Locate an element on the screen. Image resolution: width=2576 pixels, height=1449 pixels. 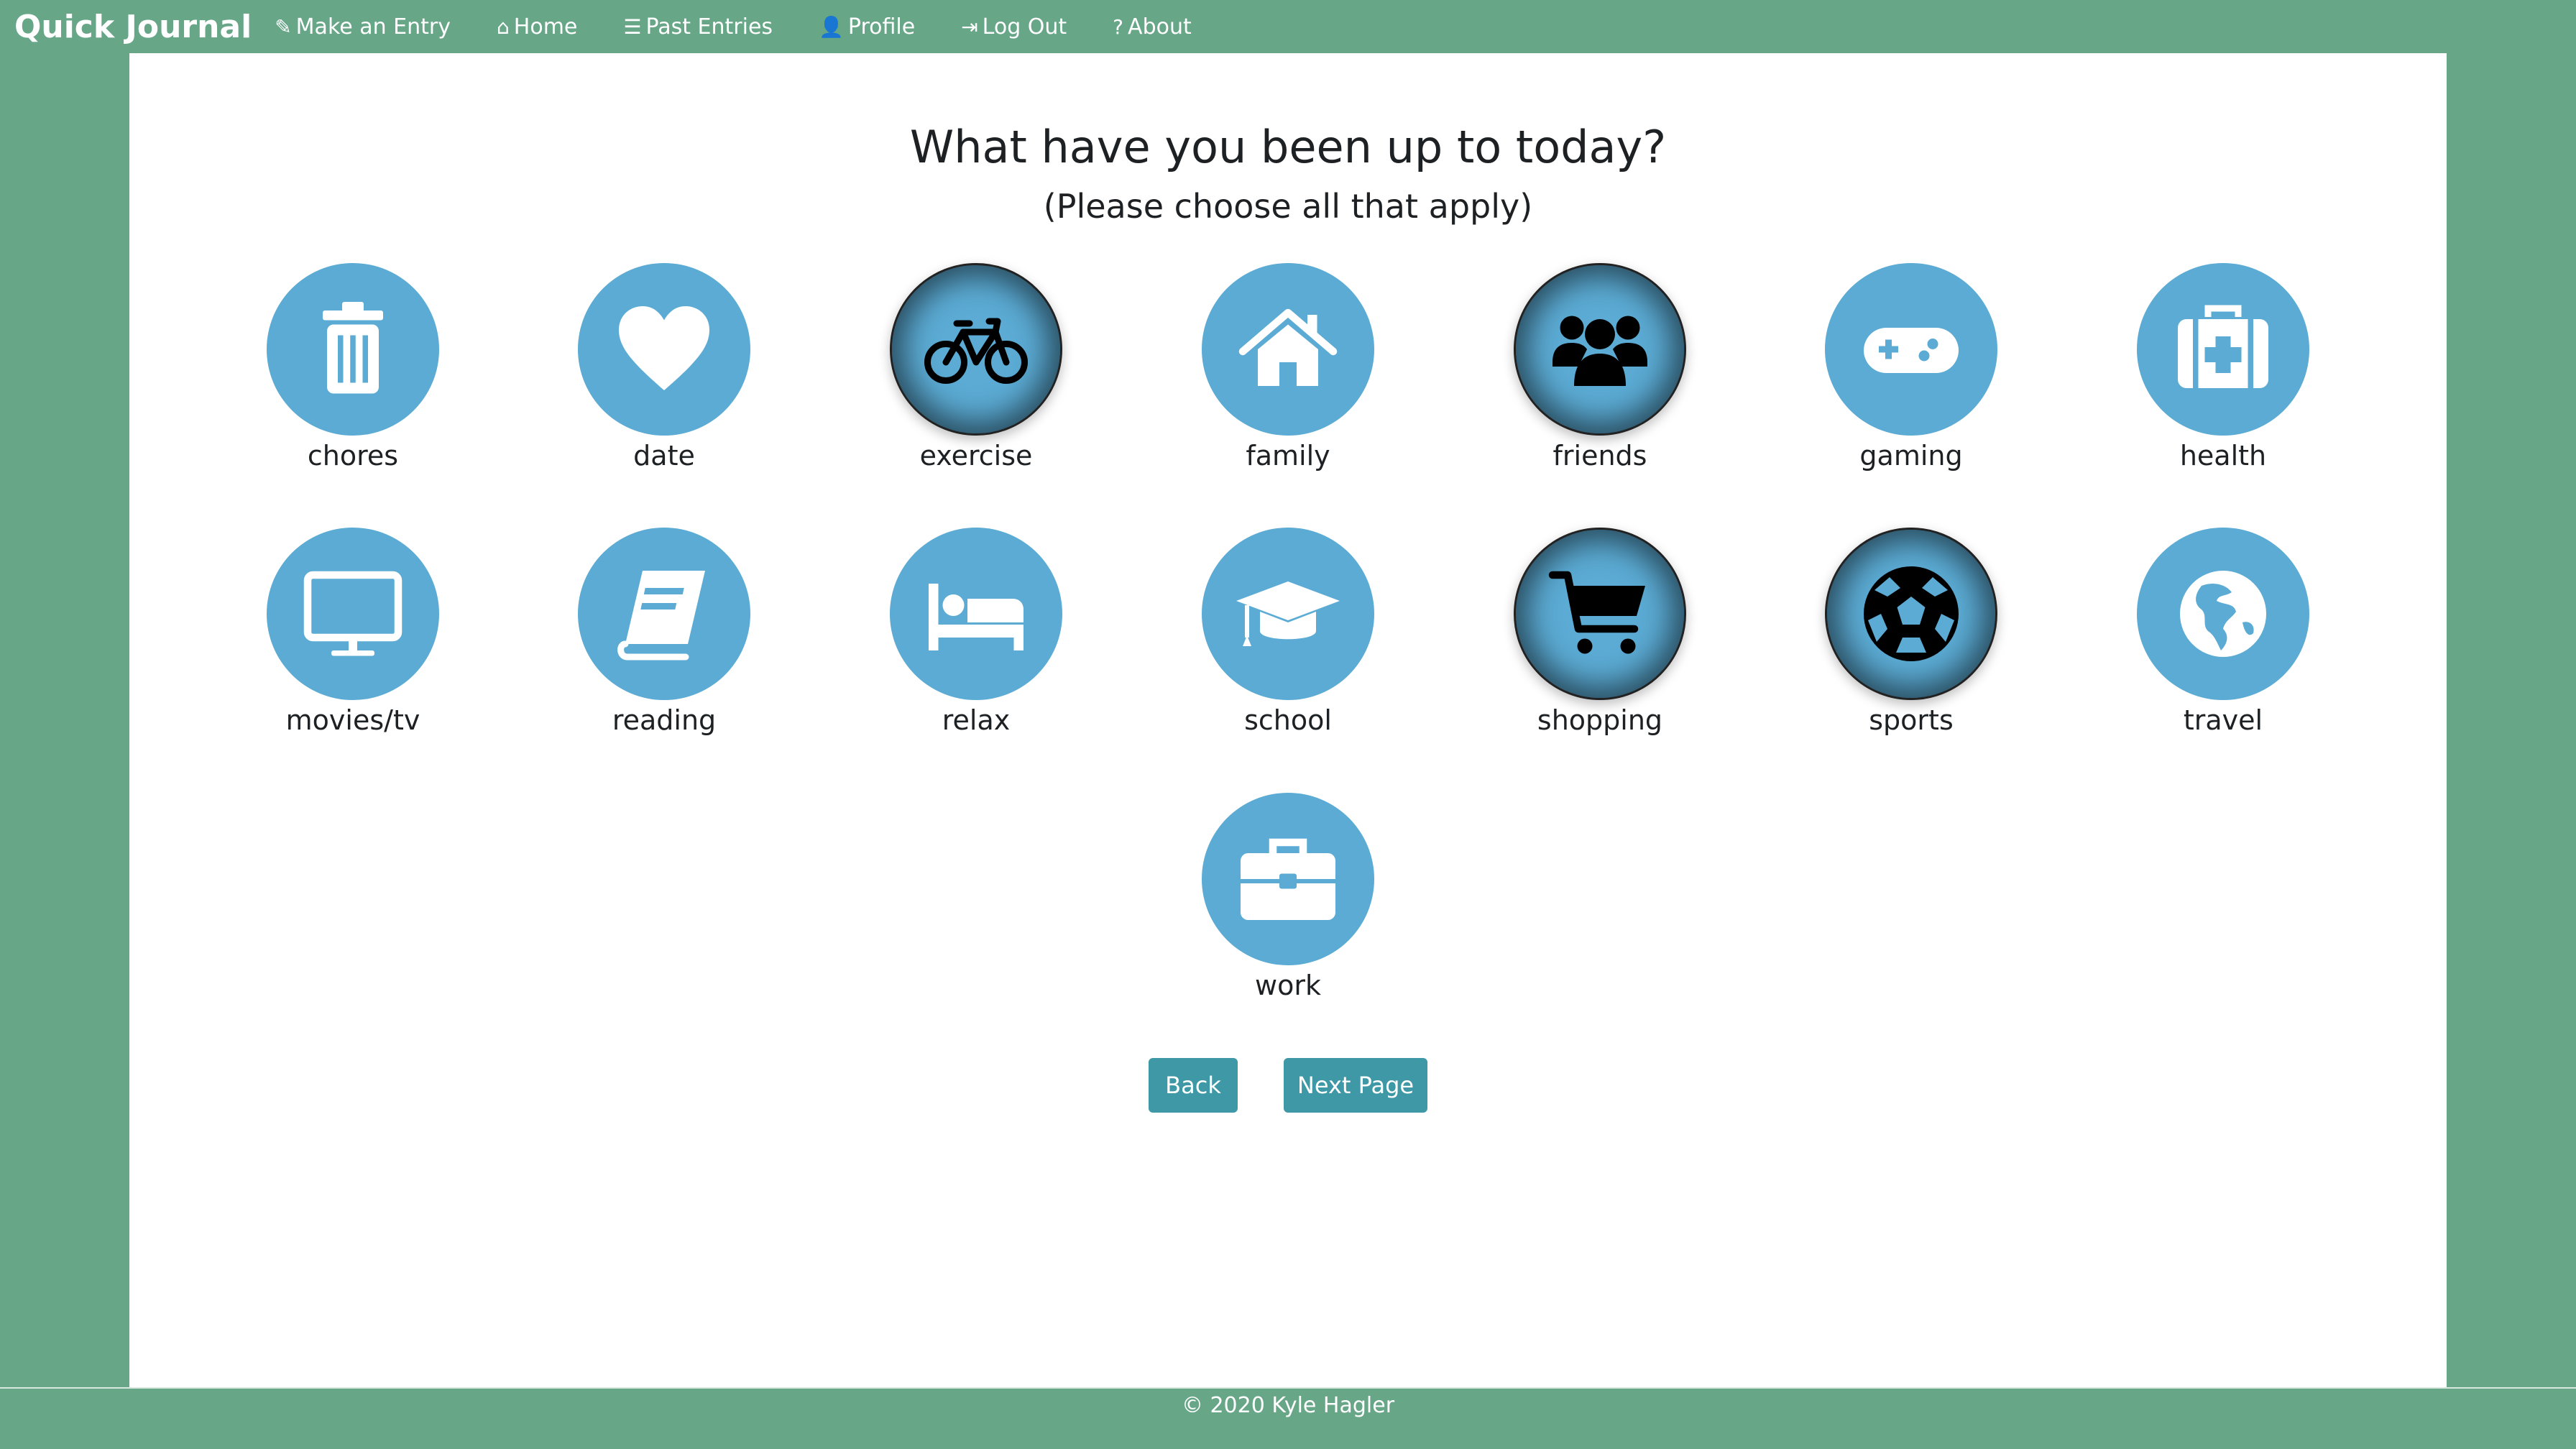
heart-icon is located at coordinates (664, 348).